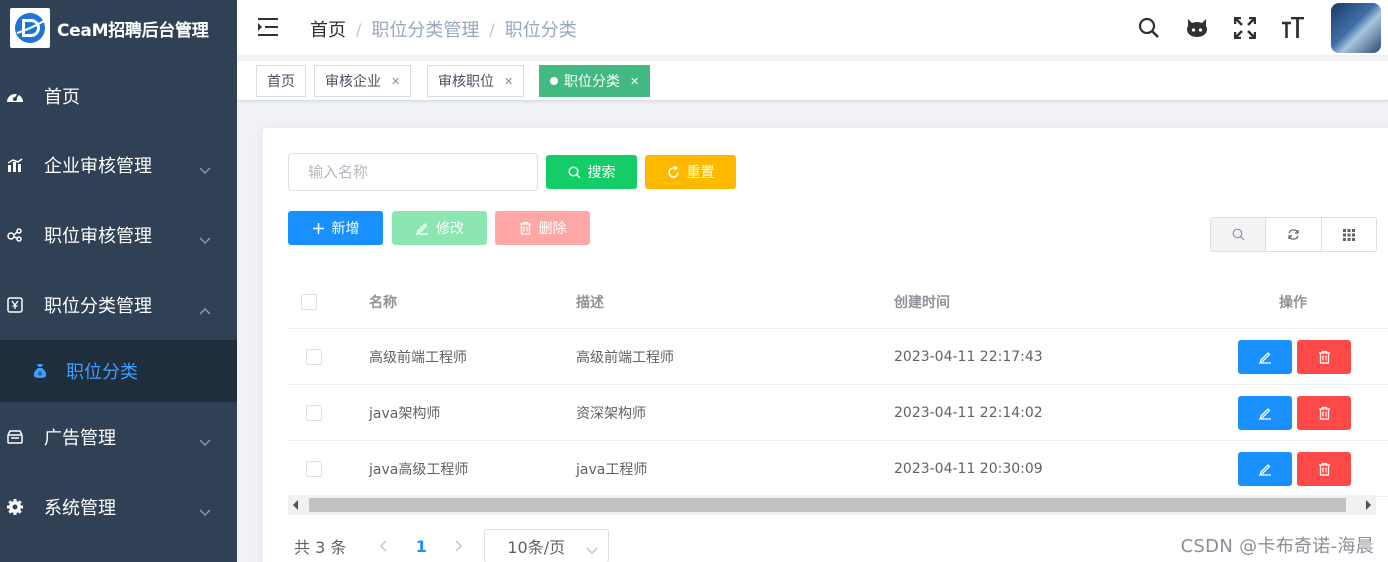  I want to click on sidebar-item-ads: 广告管理, so click(118, 437).